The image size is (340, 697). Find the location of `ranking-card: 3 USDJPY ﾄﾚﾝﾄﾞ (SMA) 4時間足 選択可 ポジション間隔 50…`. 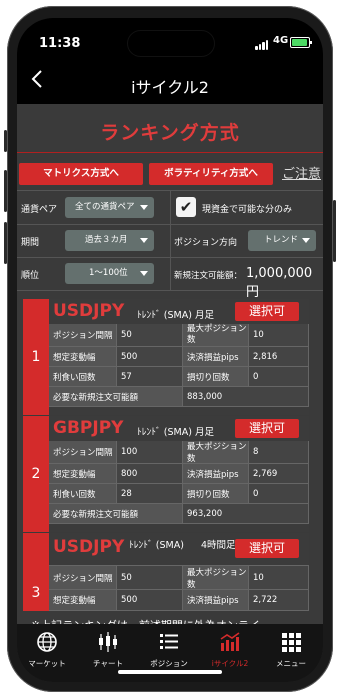

ranking-card: 3 USDJPY ﾄﾚﾝﾄﾞ (SMA) 4時間足 選択可 ポジション間隔 50… is located at coordinates (166, 572).